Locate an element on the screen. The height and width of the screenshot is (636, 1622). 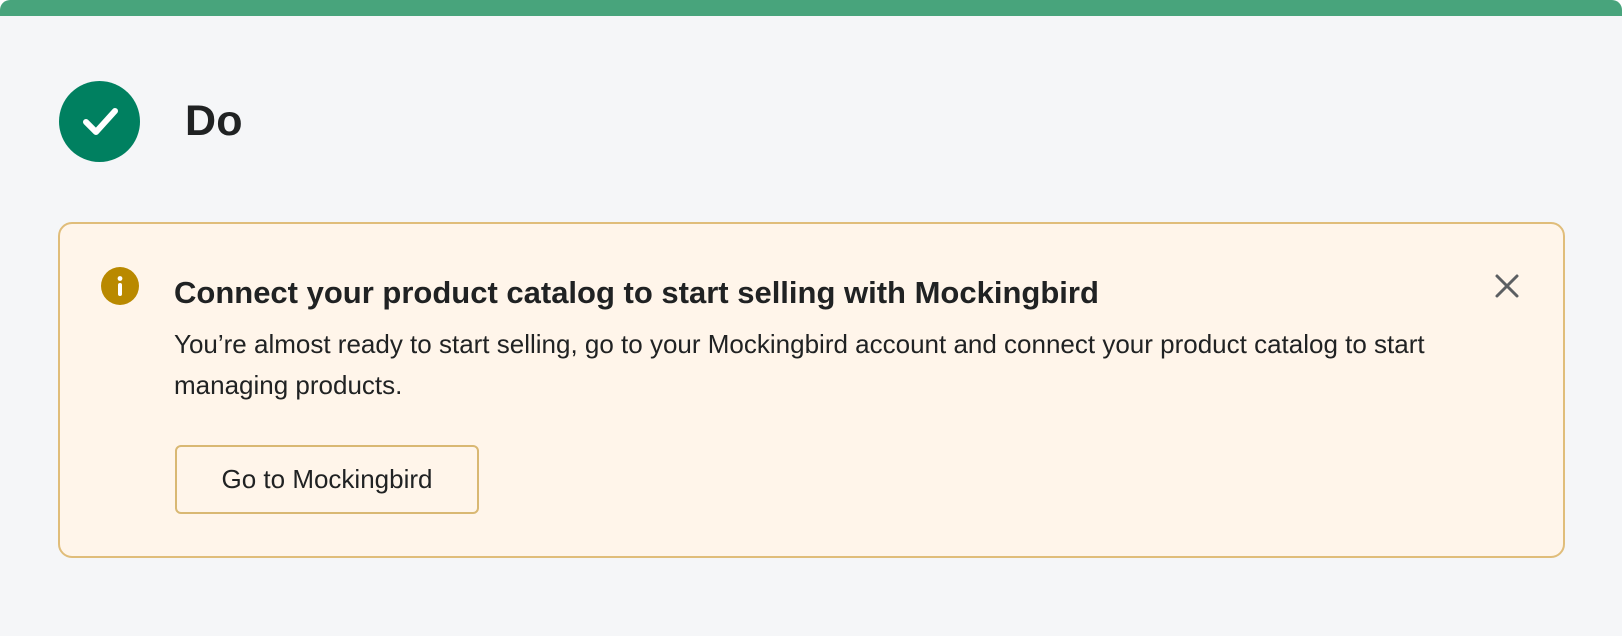
close-icon is located at coordinates (1507, 286).